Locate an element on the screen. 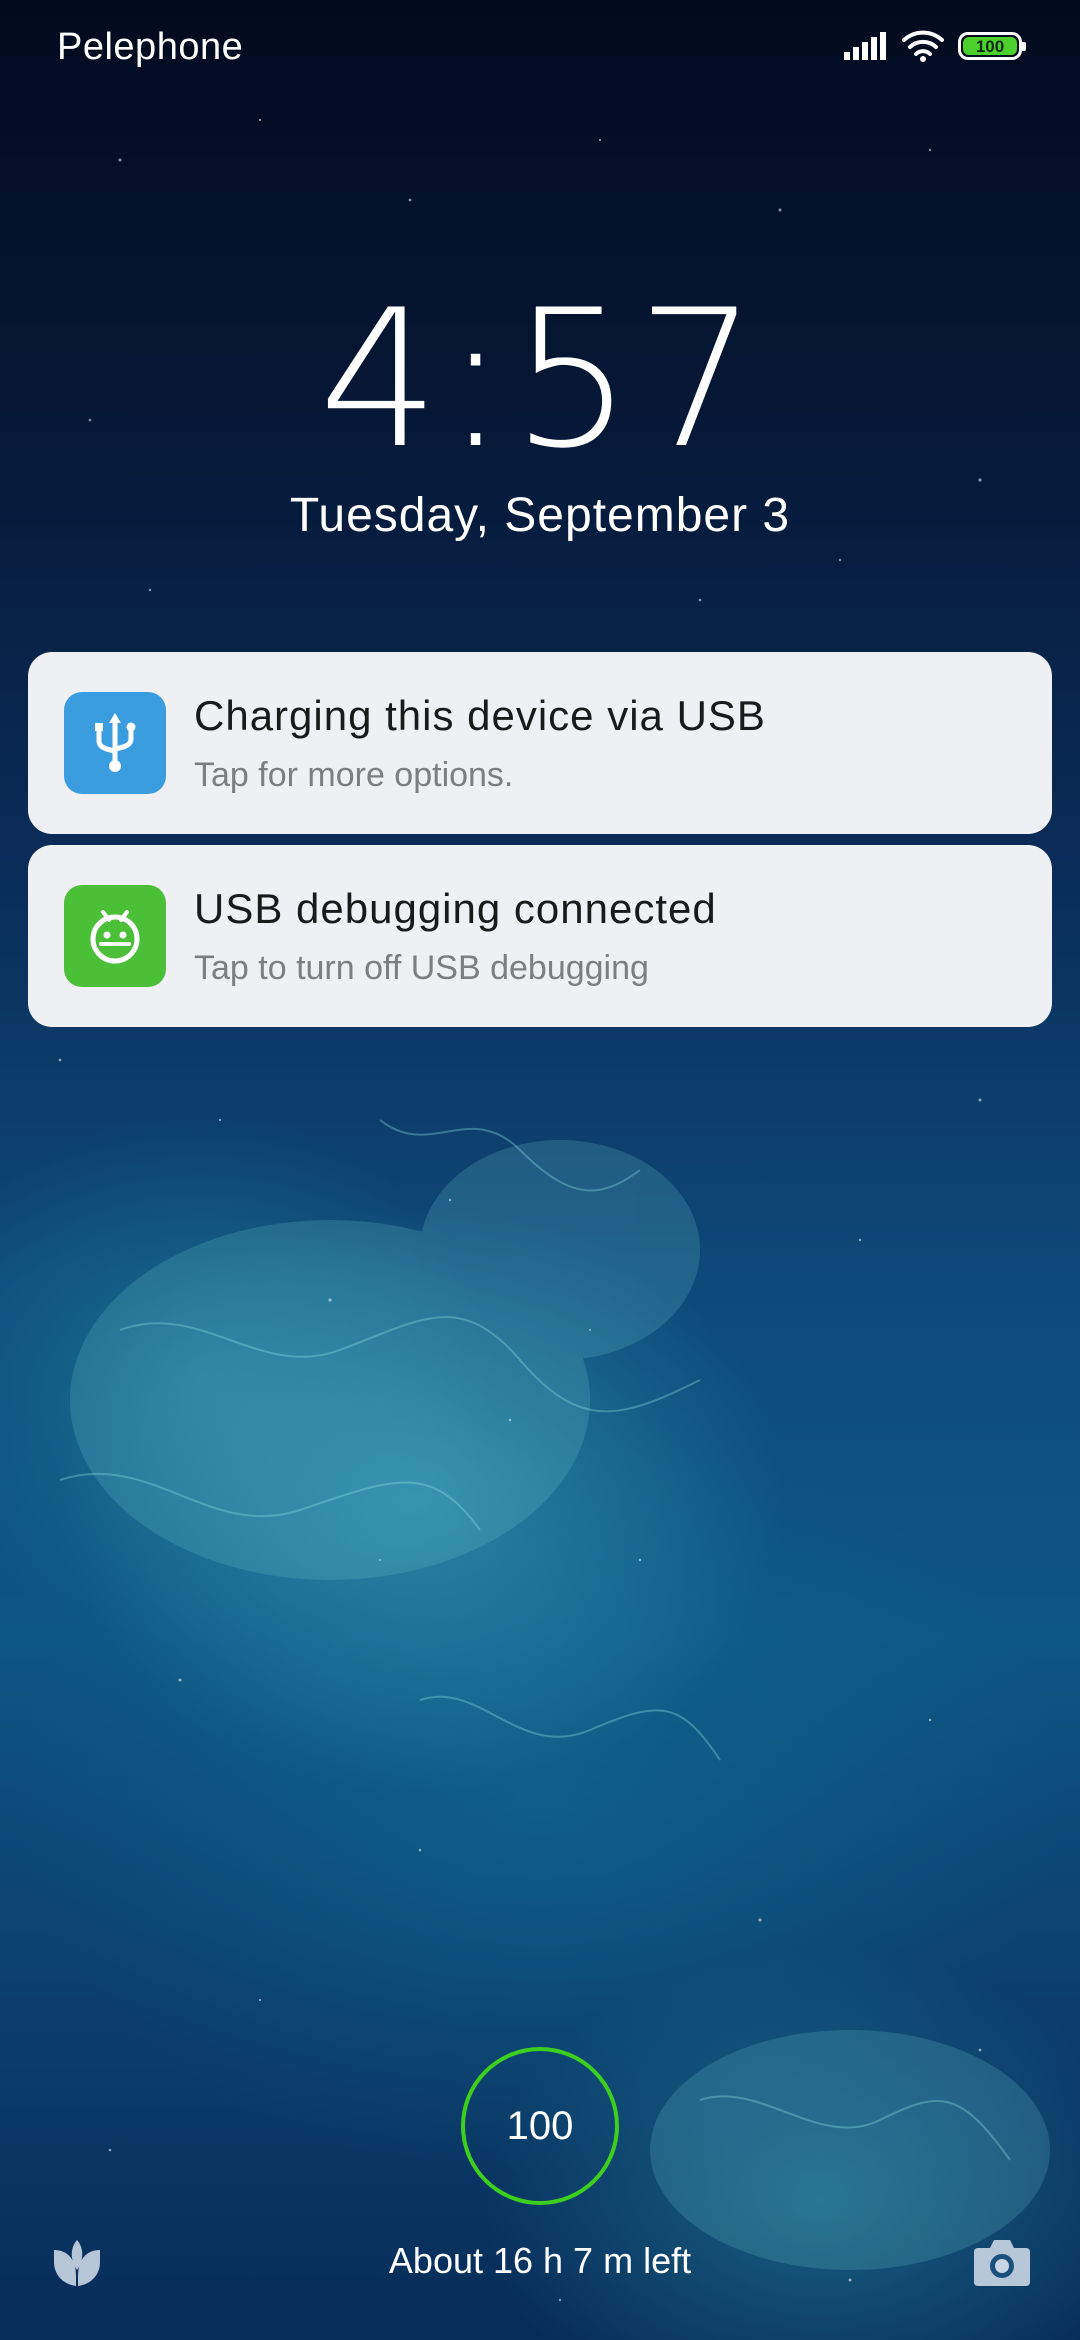  camera-icon is located at coordinates (1002, 2262).